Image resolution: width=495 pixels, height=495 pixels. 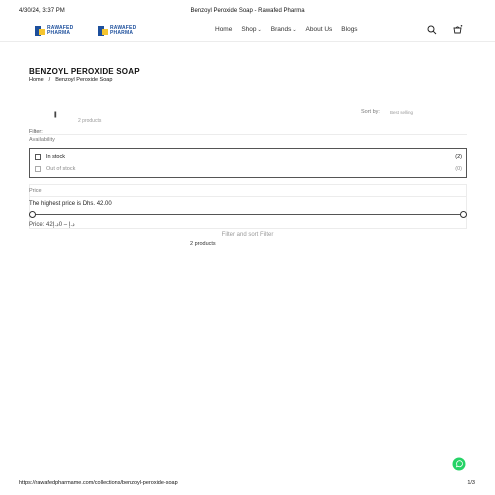 I want to click on print-page-number: 1/3, so click(x=471, y=483).